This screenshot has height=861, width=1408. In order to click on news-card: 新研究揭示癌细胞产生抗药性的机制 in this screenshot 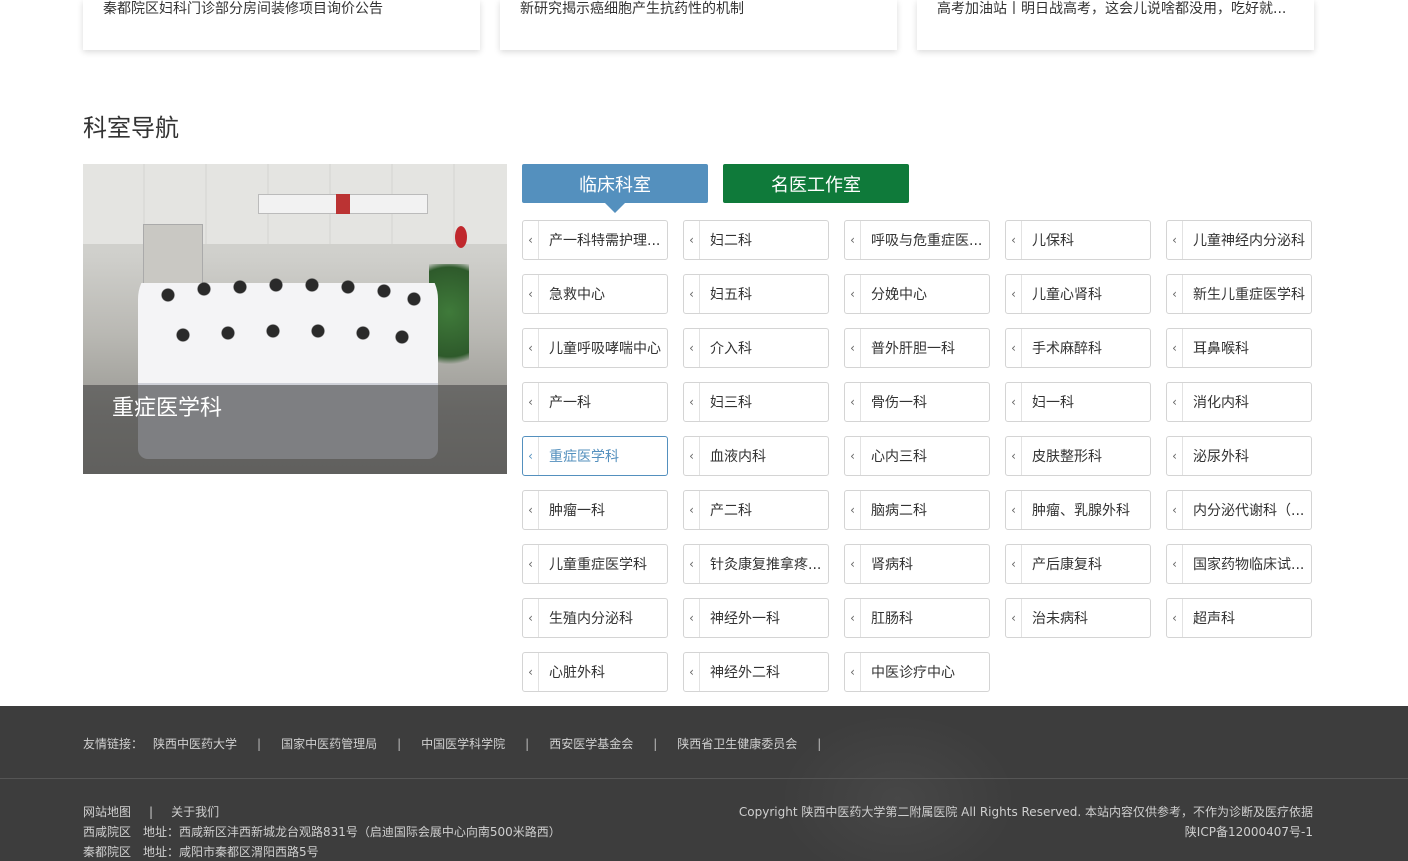, I will do `click(698, 25)`.